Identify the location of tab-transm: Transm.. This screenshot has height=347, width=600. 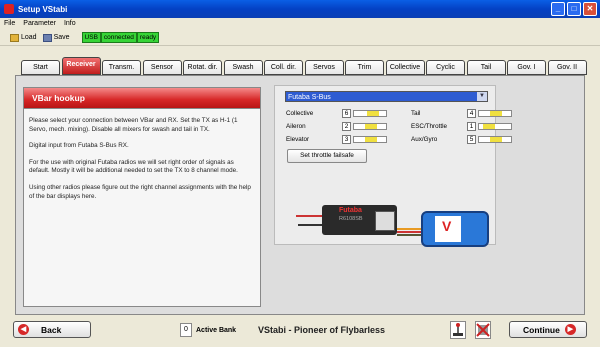
(121, 67).